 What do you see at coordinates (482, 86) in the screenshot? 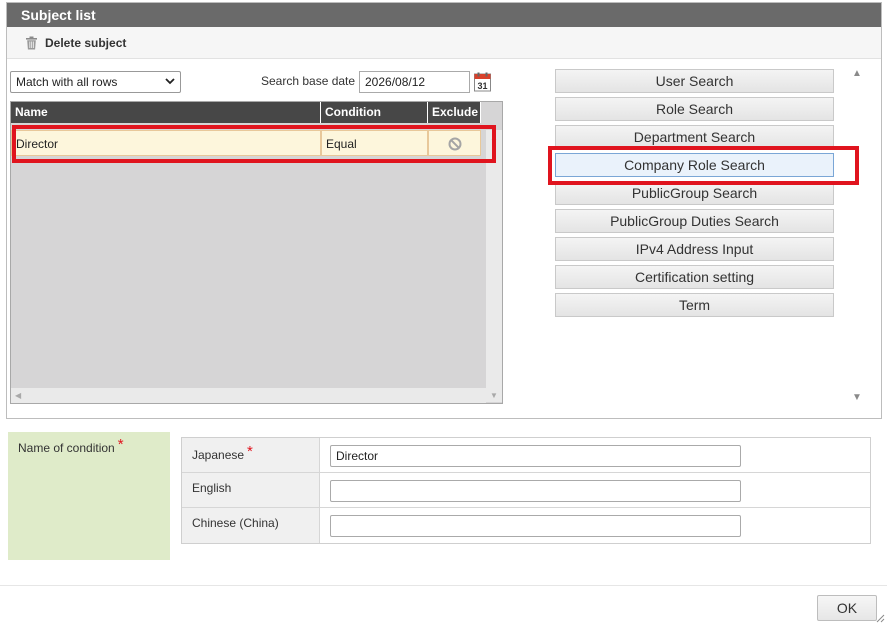
I see `svg-text: 31` at bounding box center [482, 86].